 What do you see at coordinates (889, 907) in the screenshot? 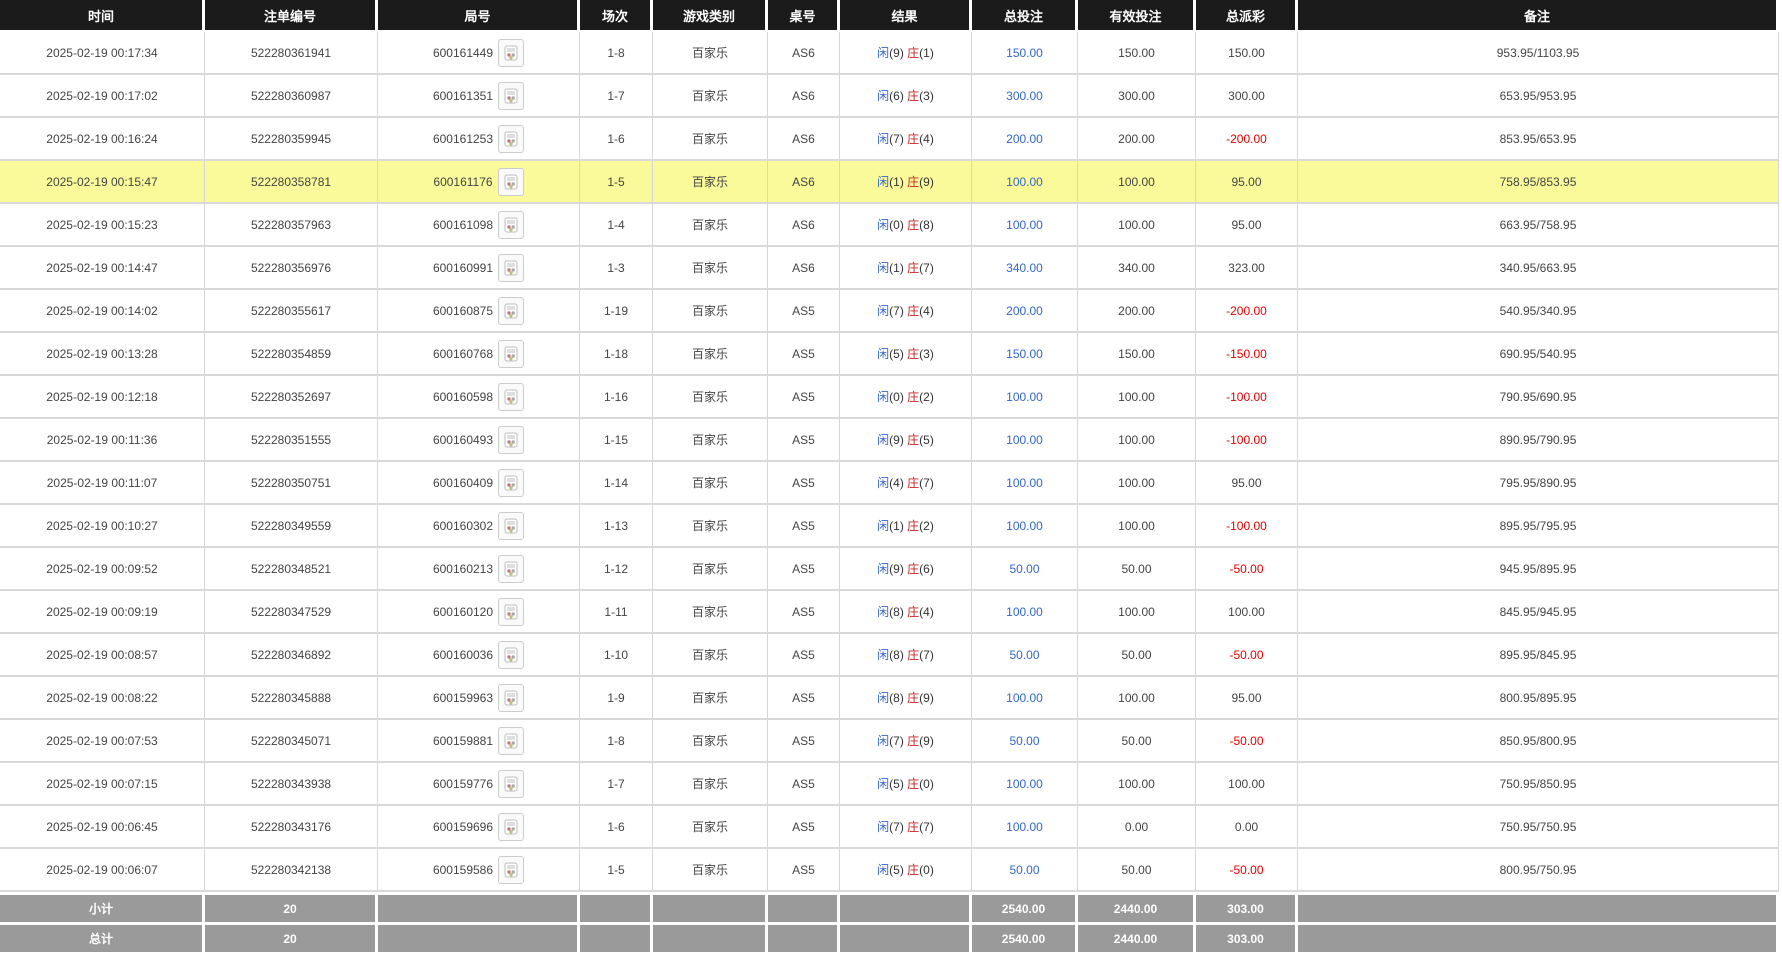
I see `subtotal-row: 小计 20 2540.00 2440.00 303.00` at bounding box center [889, 907].